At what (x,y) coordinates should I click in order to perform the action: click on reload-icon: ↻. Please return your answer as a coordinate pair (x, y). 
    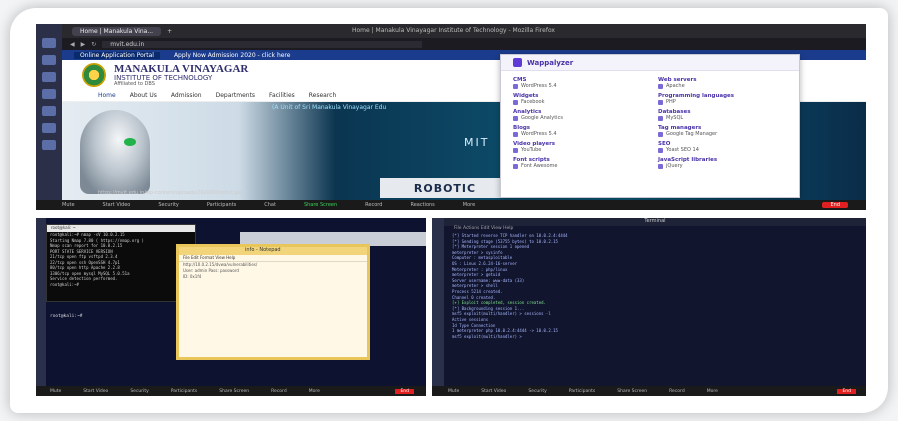
    Looking at the image, I should click on (93, 44).